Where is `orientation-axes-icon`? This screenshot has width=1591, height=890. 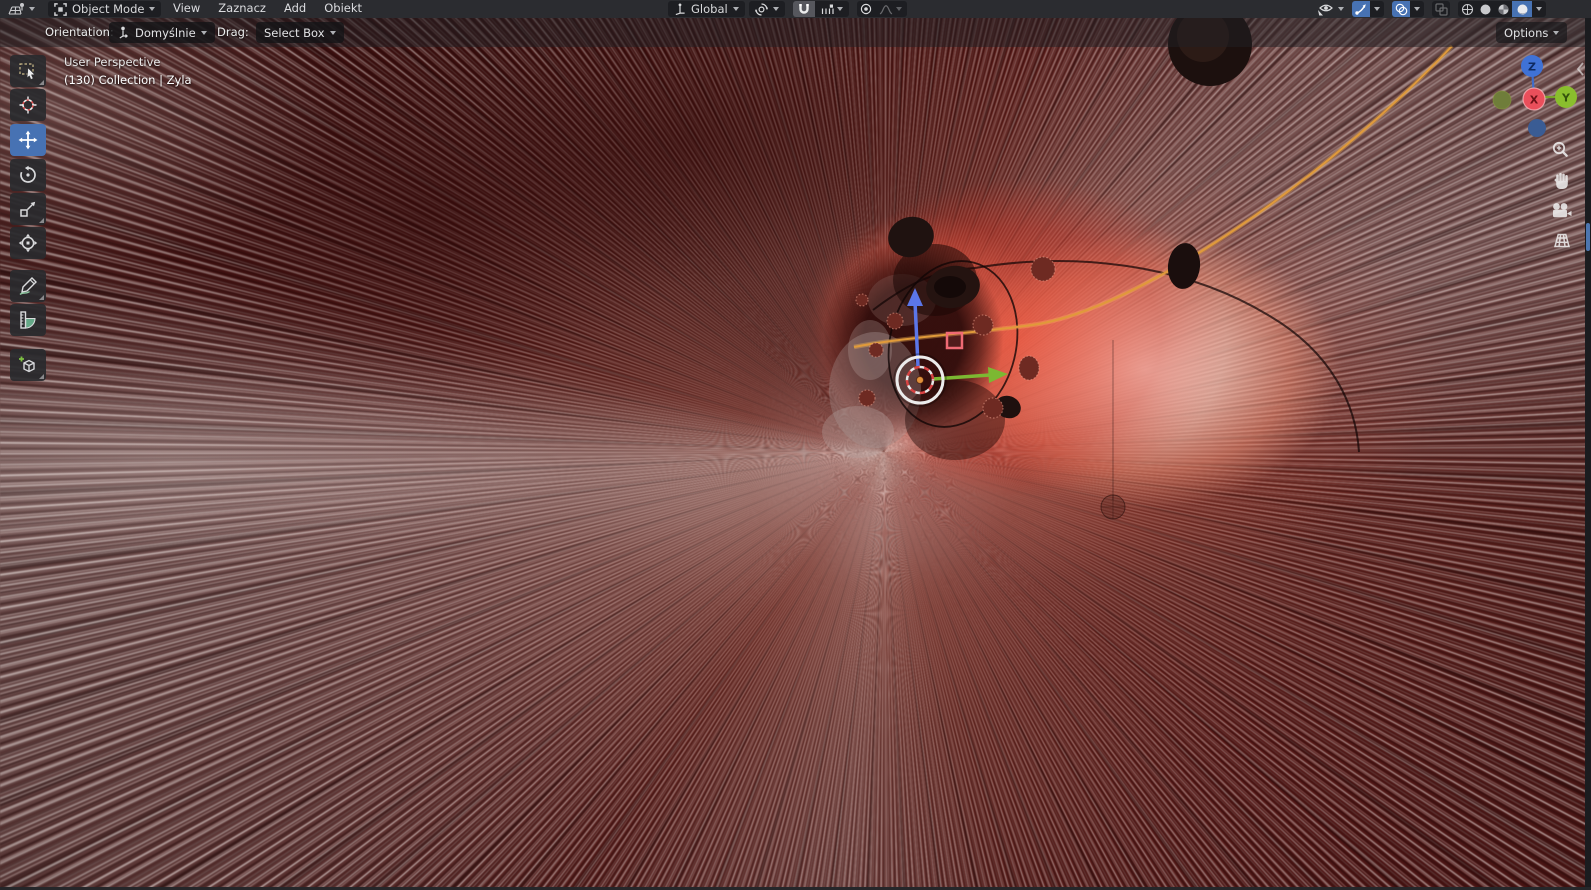 orientation-axes-icon is located at coordinates (680, 9).